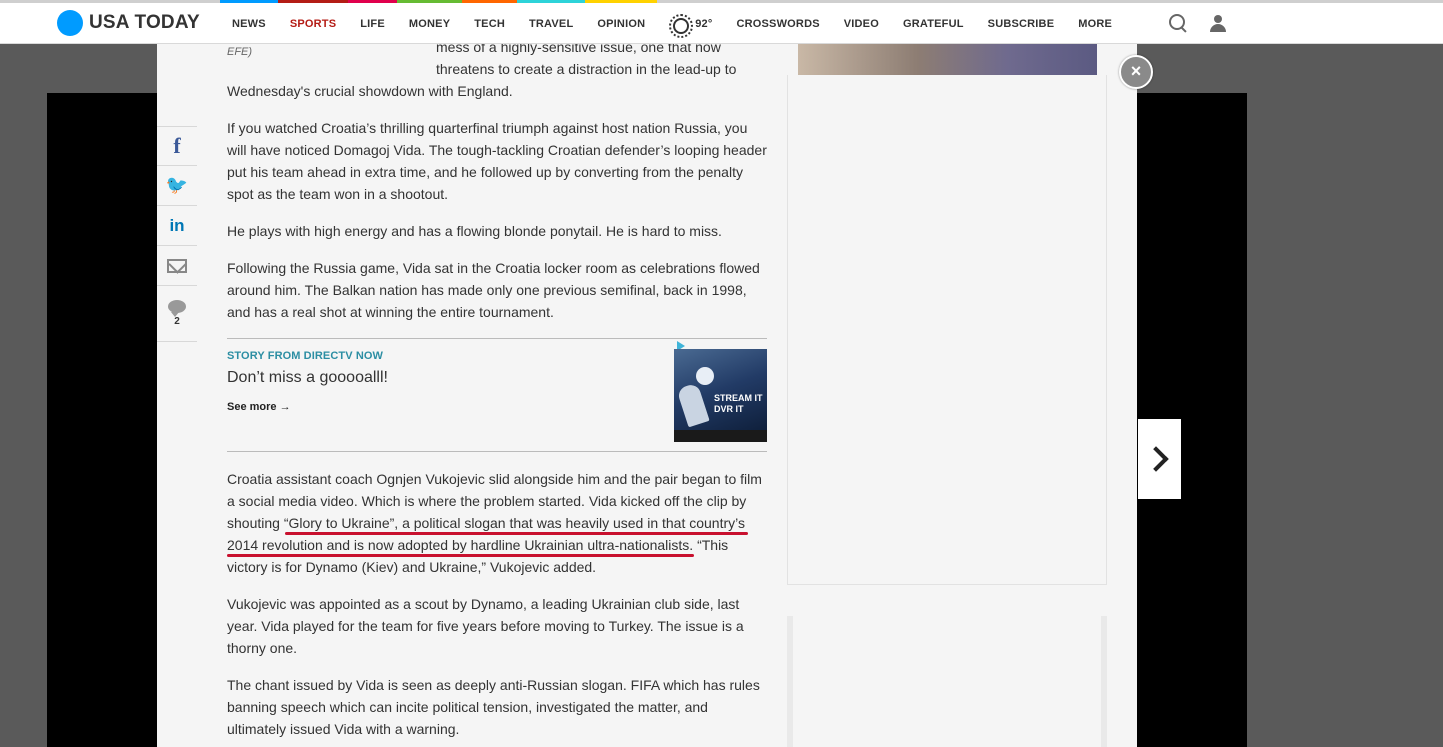 The image size is (1443, 747). I want to click on usa-today-logo: USA TODAY, so click(128, 23).